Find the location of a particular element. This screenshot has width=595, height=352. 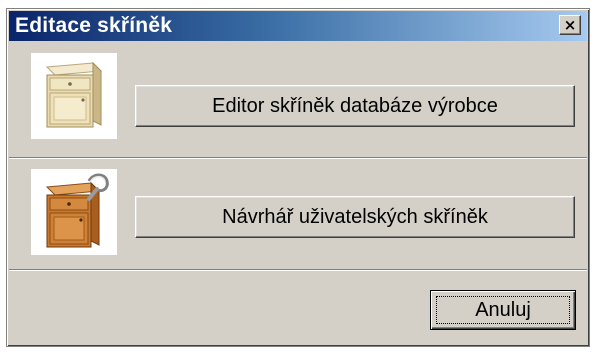

cabinet-light-icon is located at coordinates (74, 94).